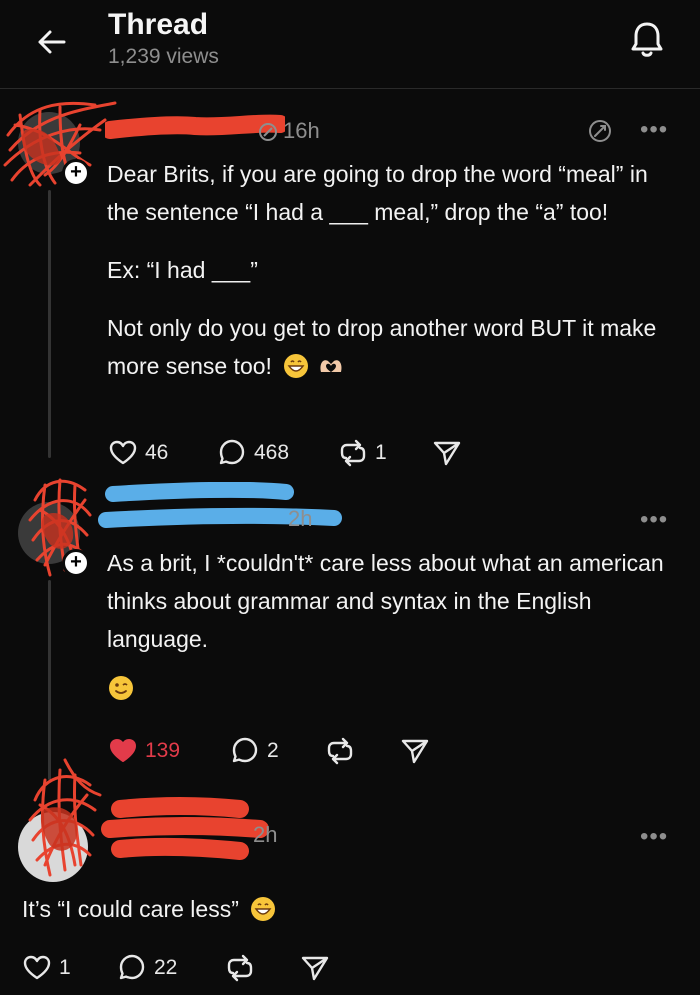 This screenshot has width=700, height=995. I want to click on like-button: 139, so click(144, 751).